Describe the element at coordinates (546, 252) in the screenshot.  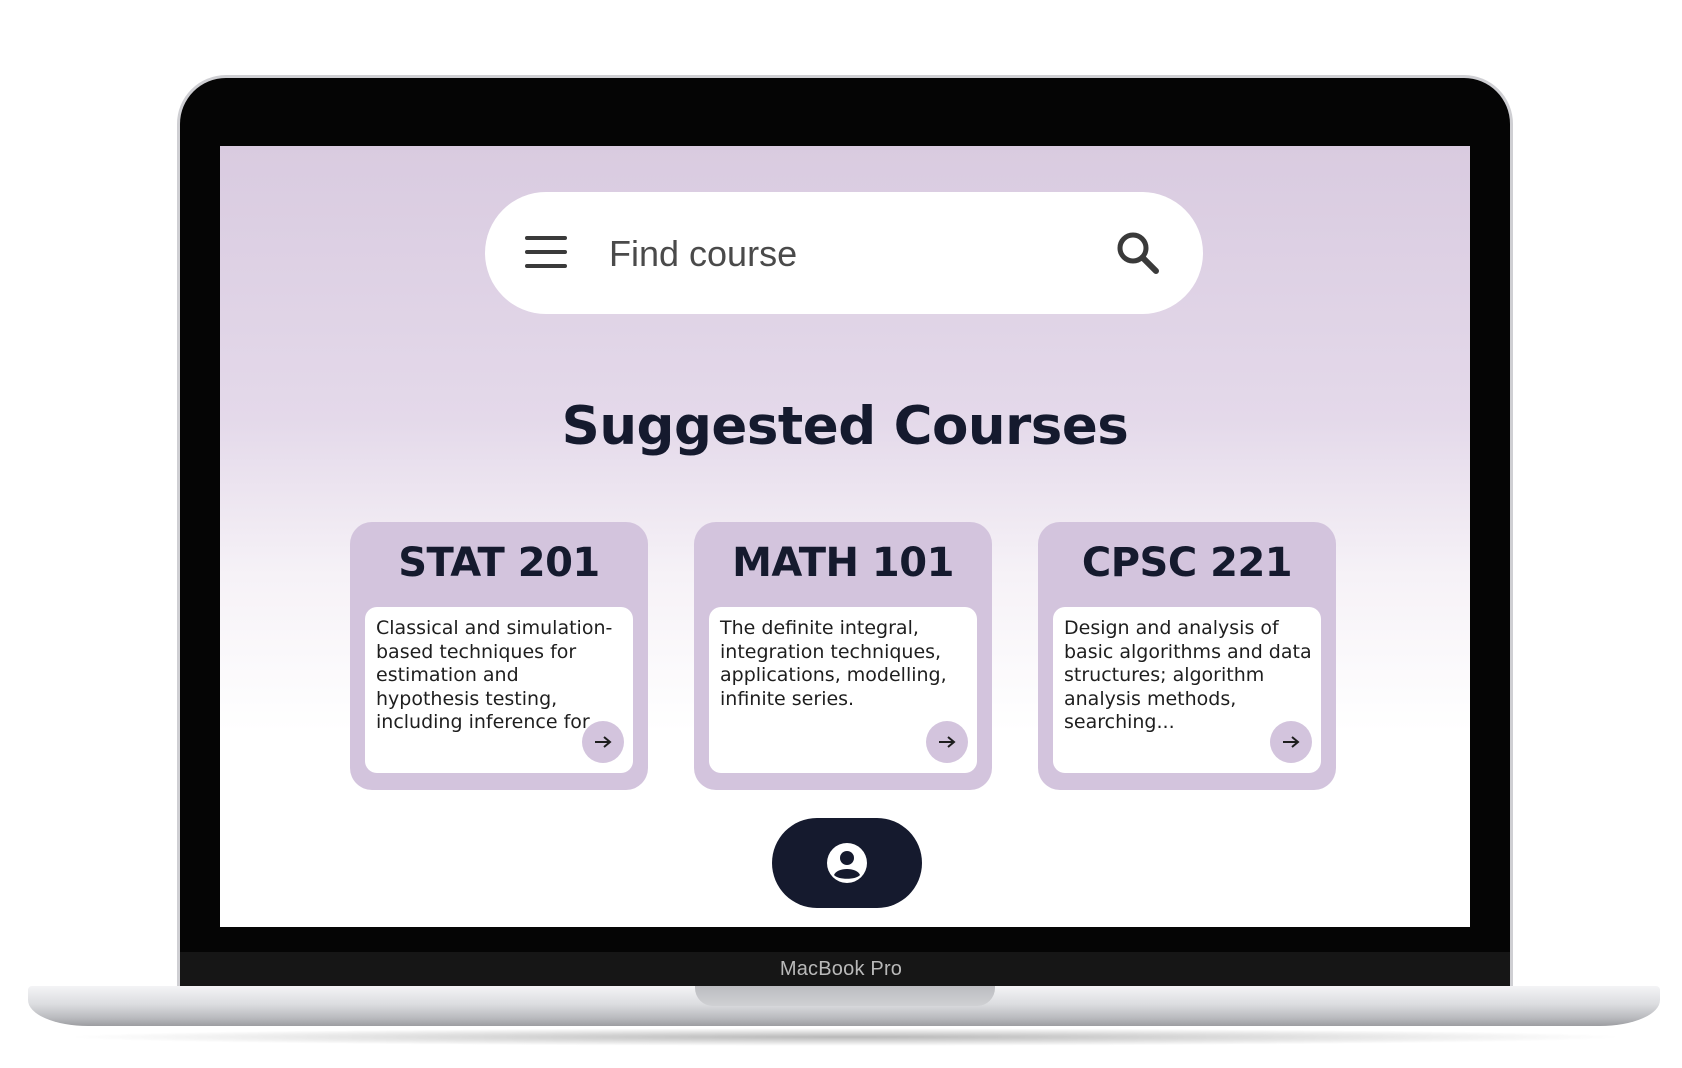
I see `hamburger-menu-icon` at that location.